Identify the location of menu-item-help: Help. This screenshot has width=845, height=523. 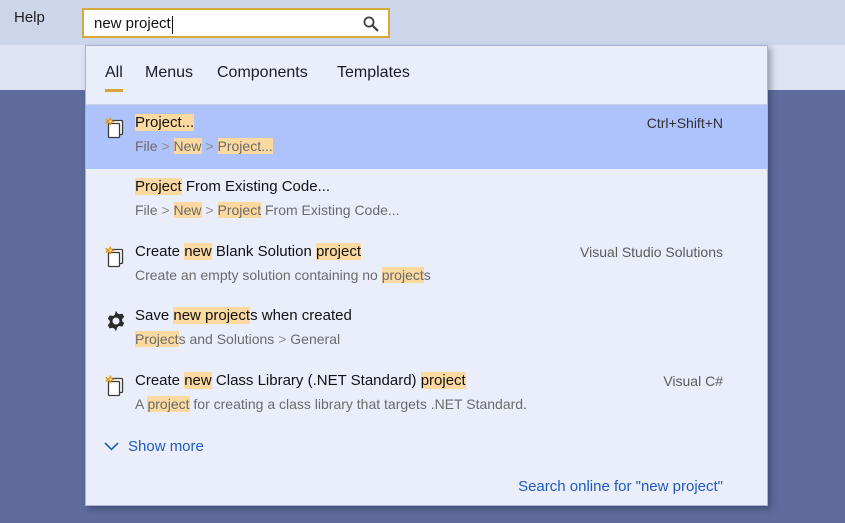
(29, 17).